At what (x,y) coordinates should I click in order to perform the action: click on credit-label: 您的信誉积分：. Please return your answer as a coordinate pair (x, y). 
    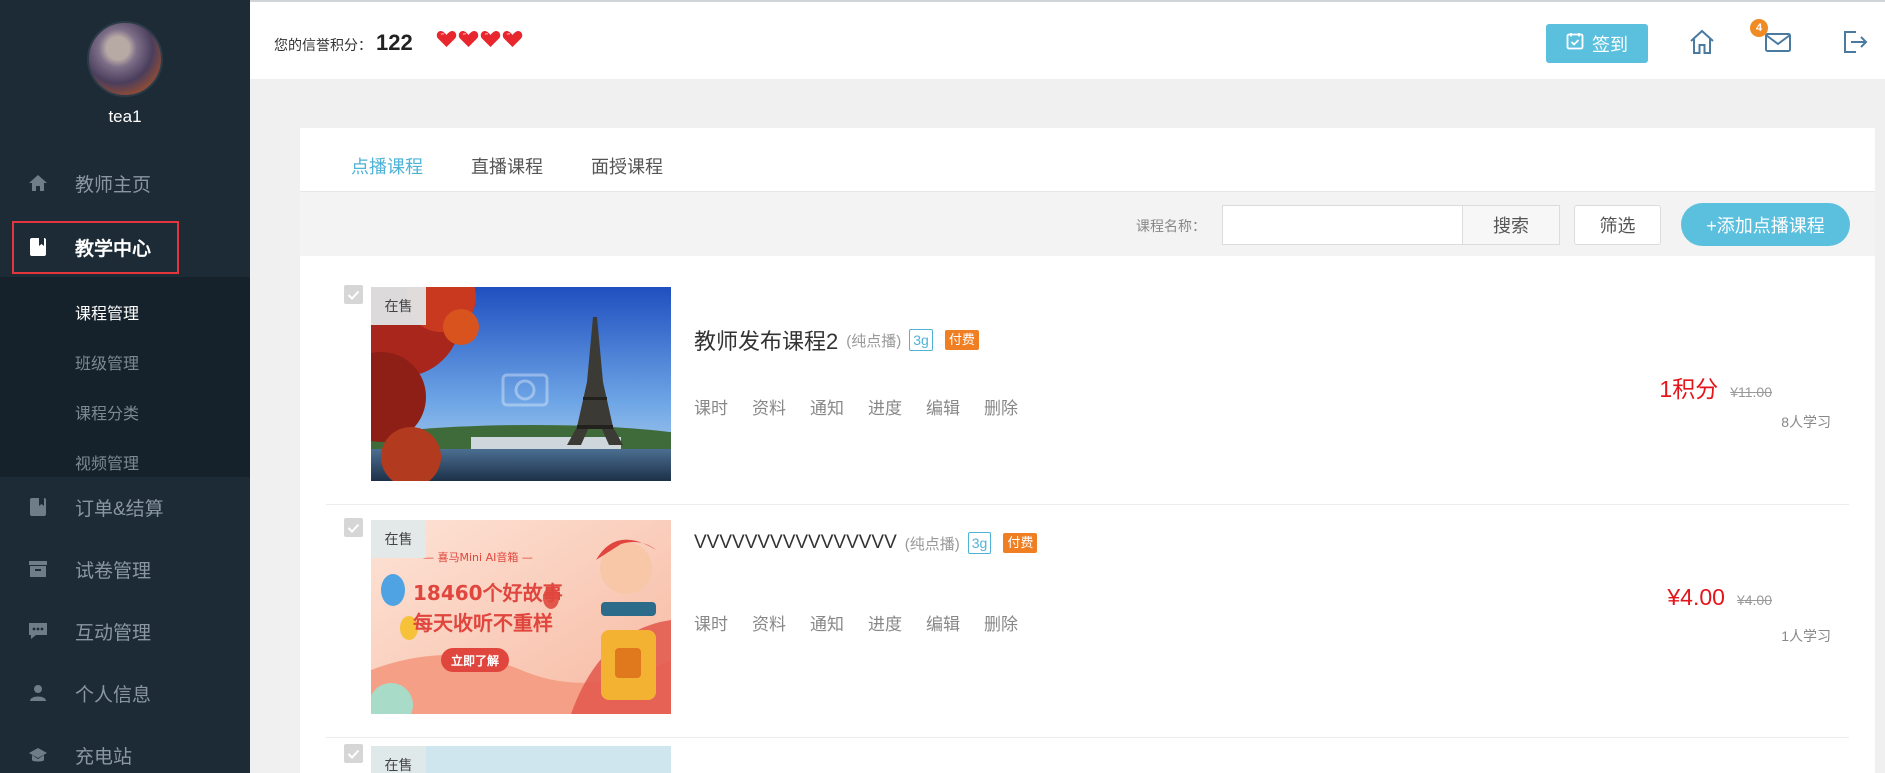
    Looking at the image, I should click on (323, 45).